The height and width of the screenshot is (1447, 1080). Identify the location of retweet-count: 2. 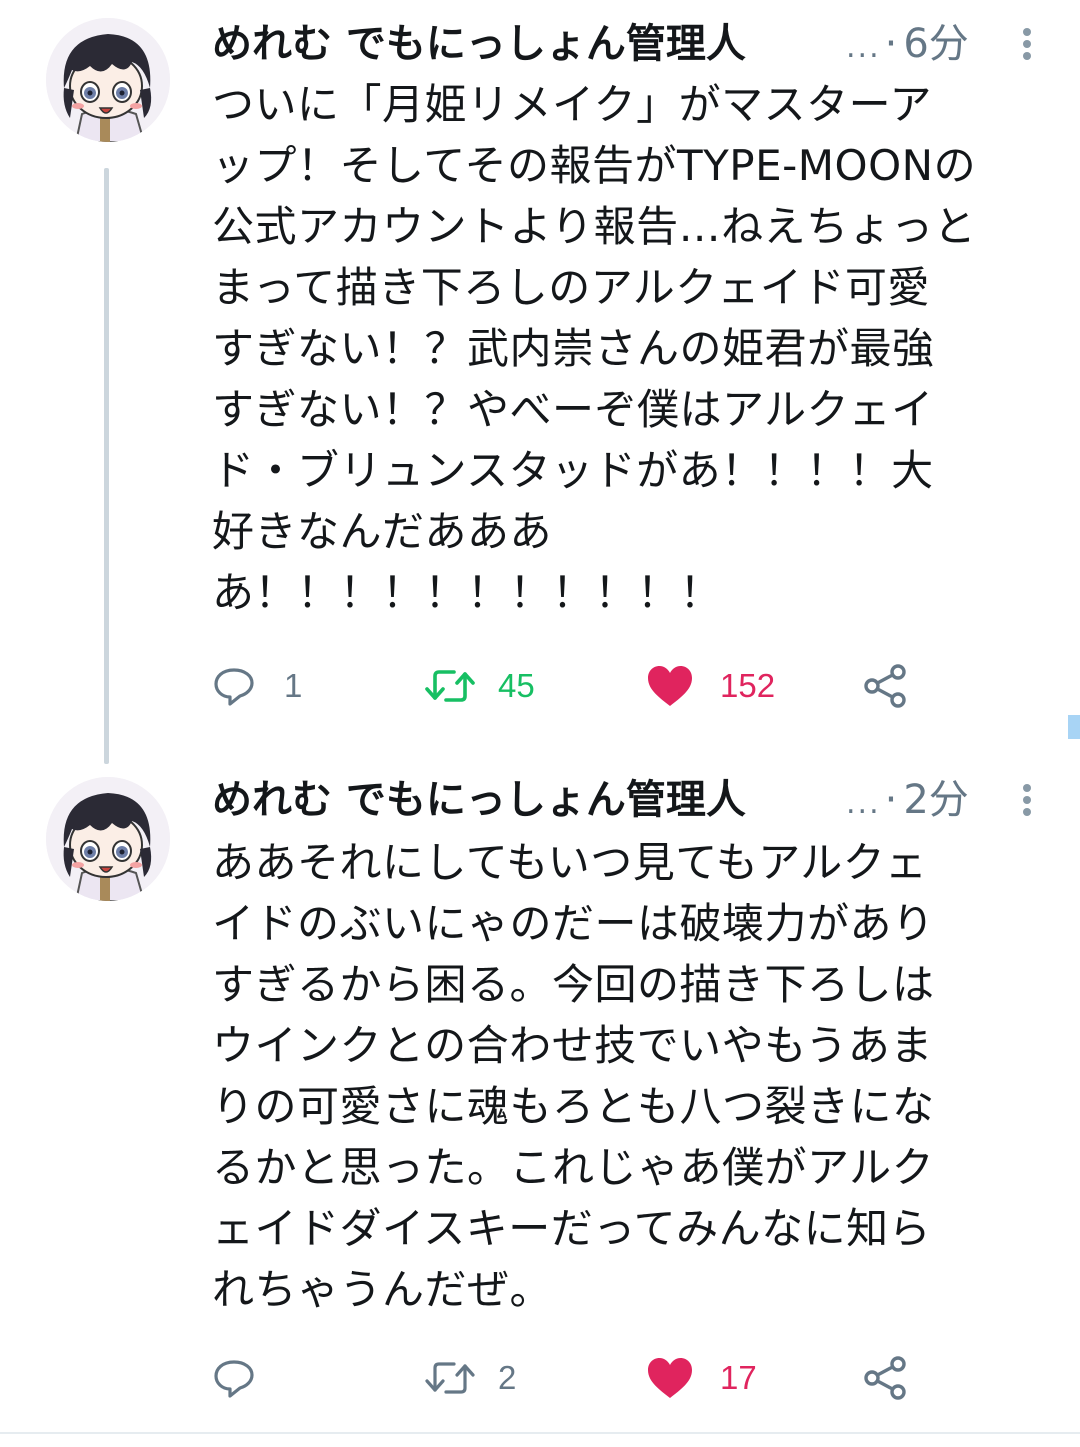
(507, 1377).